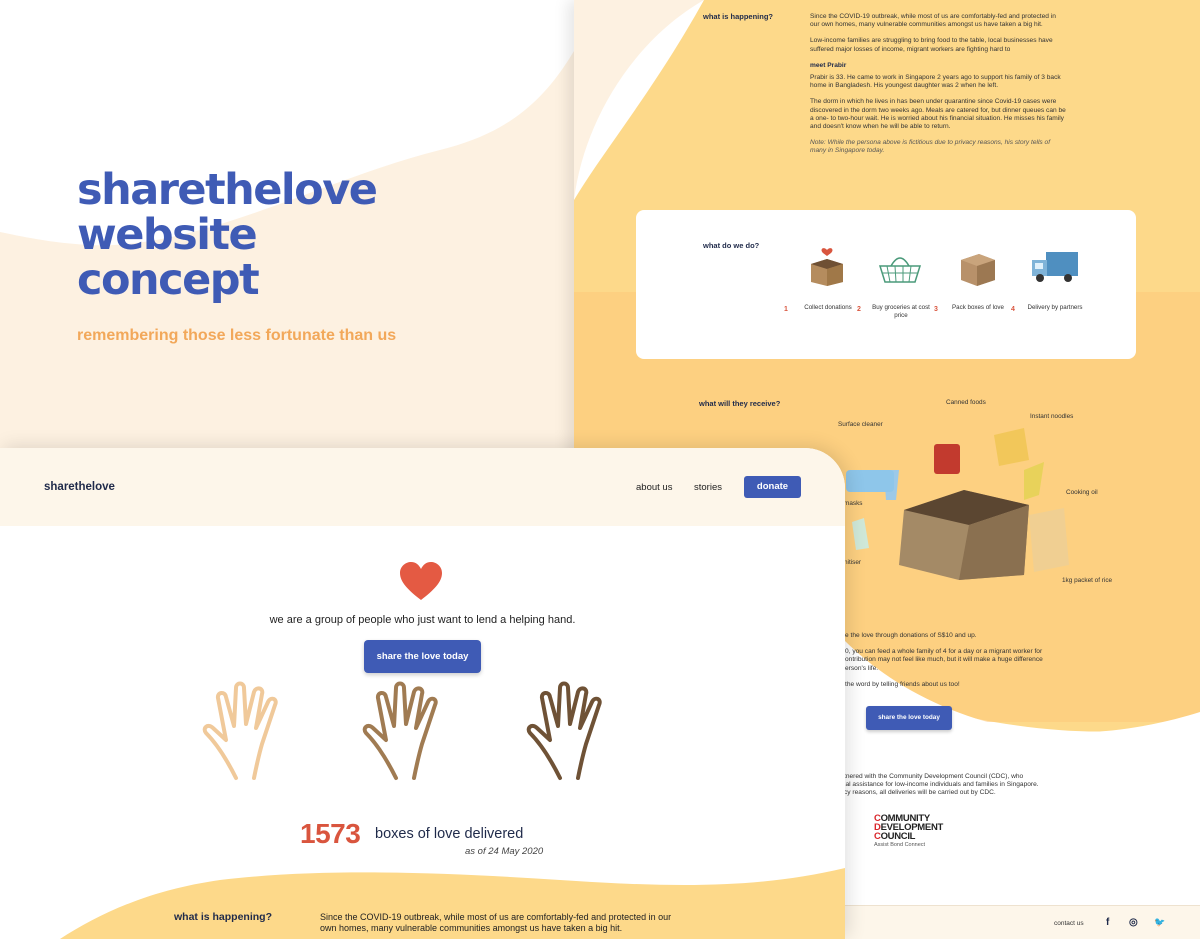  I want to click on meet-prabir-label: meet Prabir, so click(828, 65).